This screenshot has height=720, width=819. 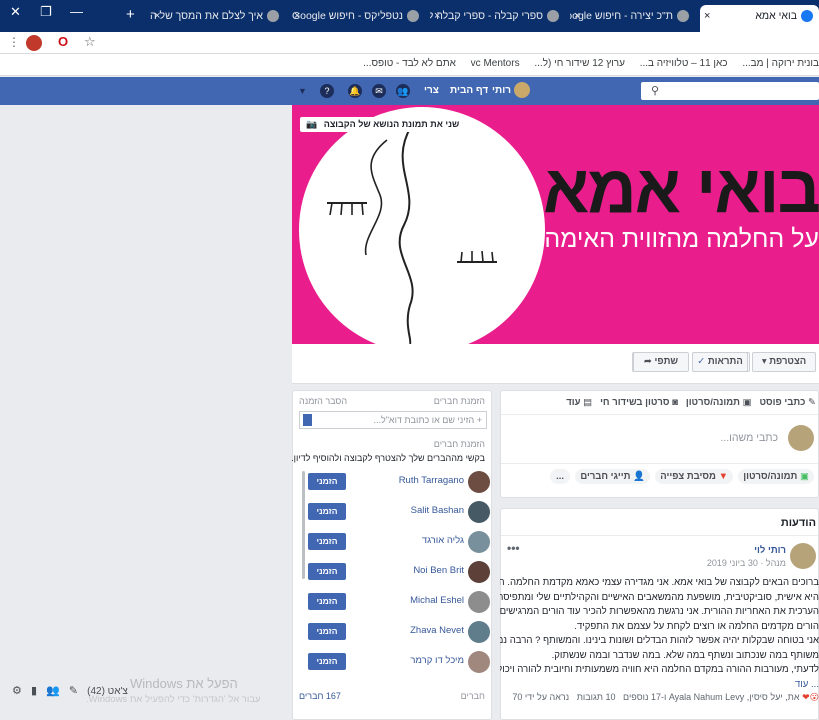 I want to click on invite-hint-link: הסבר הזמנה, so click(x=323, y=401).